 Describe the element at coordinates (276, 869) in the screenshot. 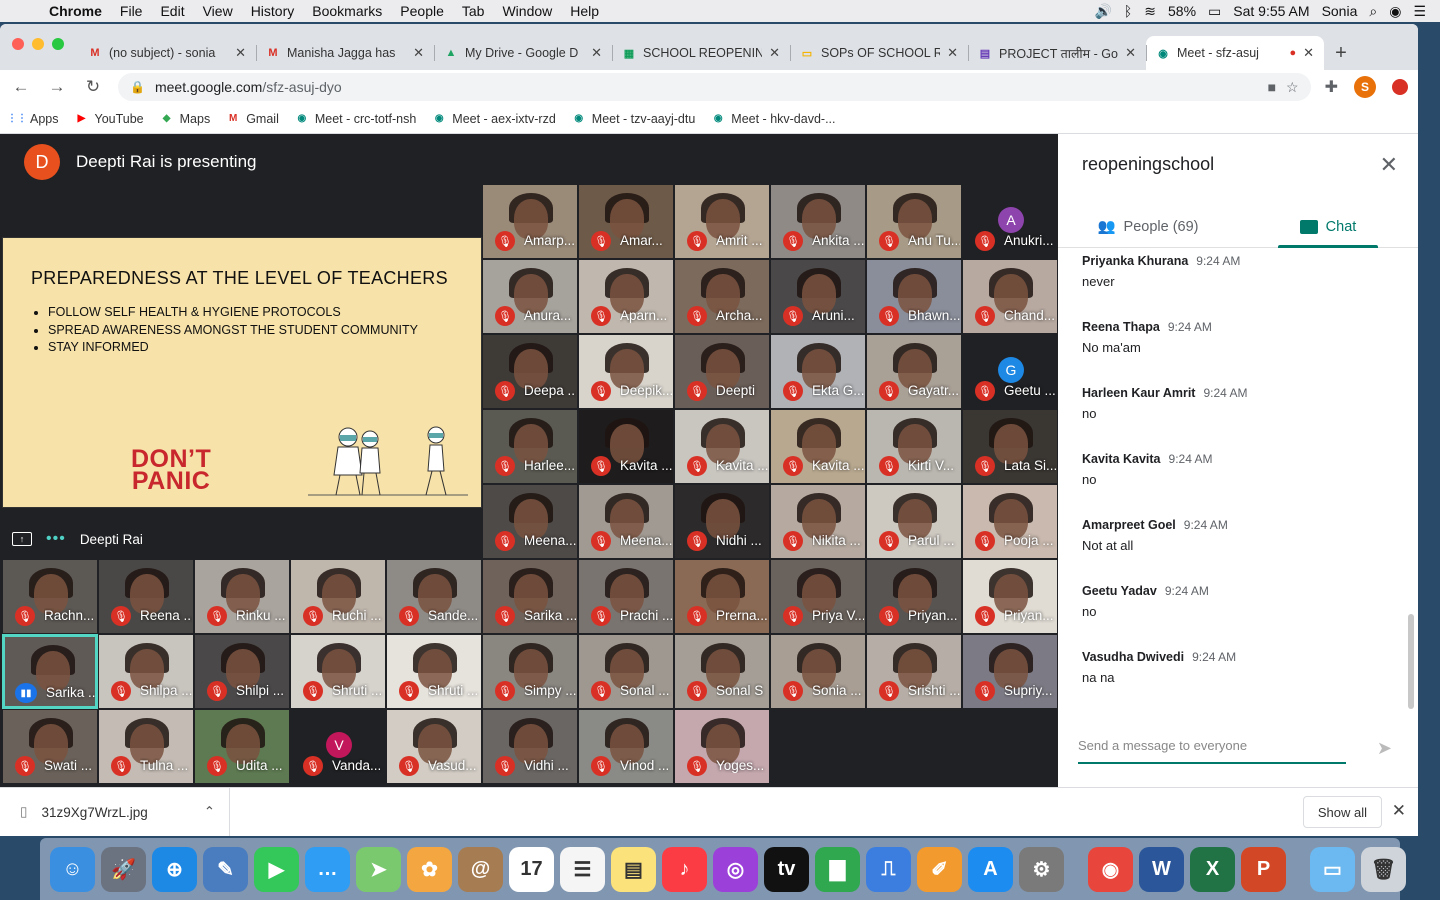

I see `facetime-icon: ▶` at that location.